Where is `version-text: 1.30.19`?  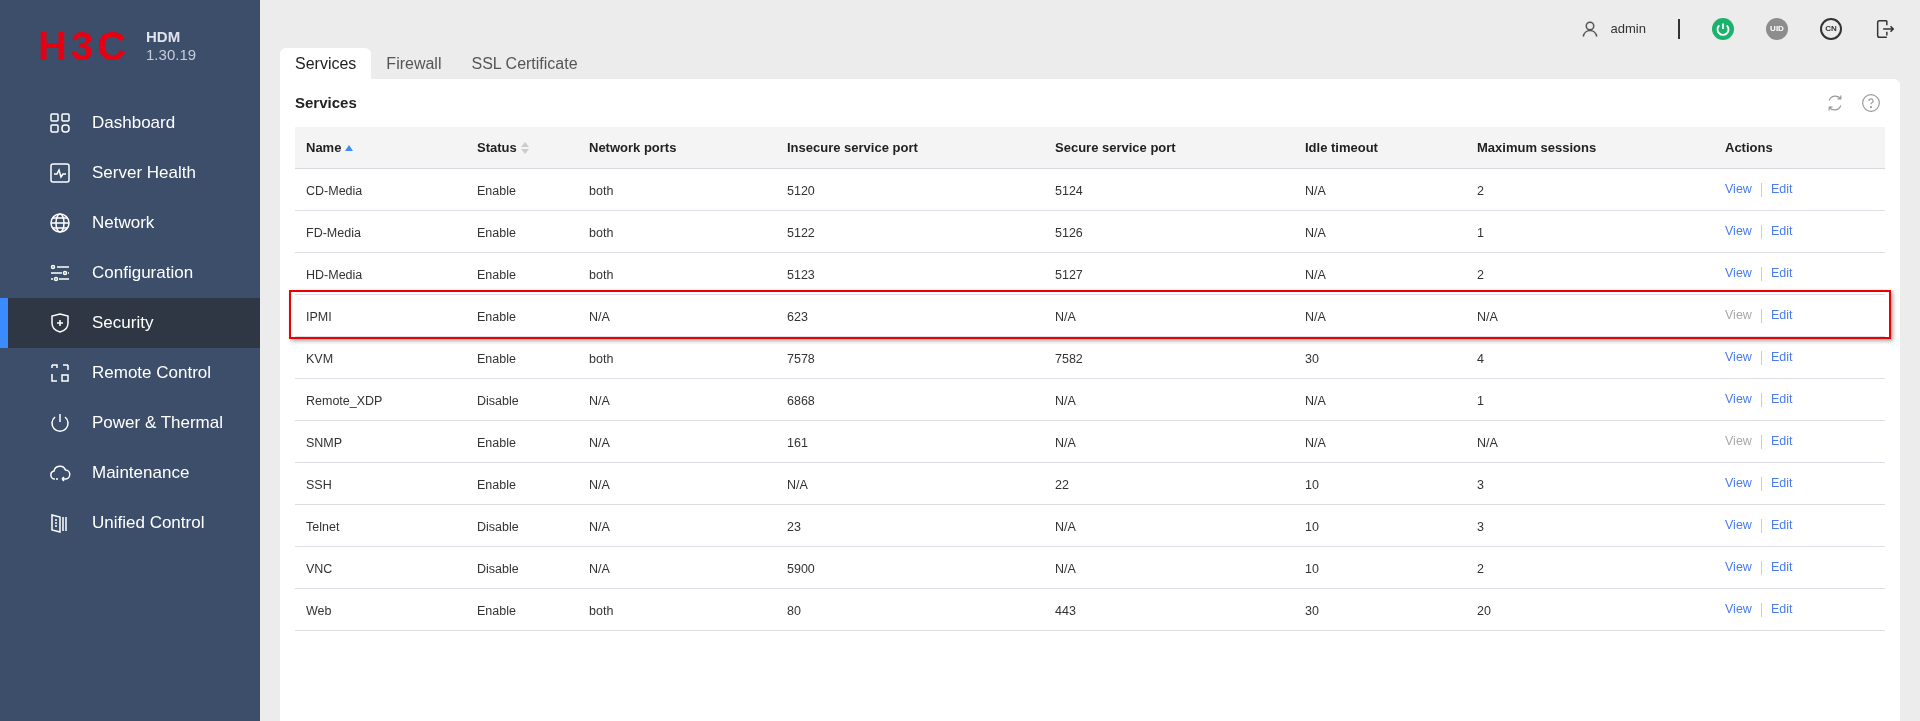
version-text: 1.30.19 is located at coordinates (171, 55).